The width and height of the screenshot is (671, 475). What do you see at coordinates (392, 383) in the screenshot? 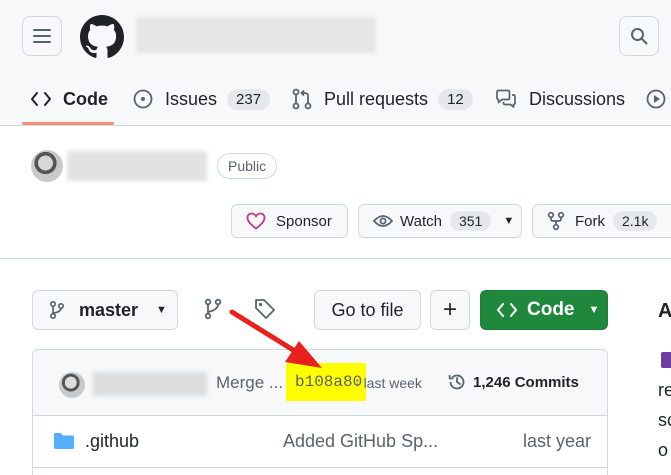
I see `commit-time-label: last week` at bounding box center [392, 383].